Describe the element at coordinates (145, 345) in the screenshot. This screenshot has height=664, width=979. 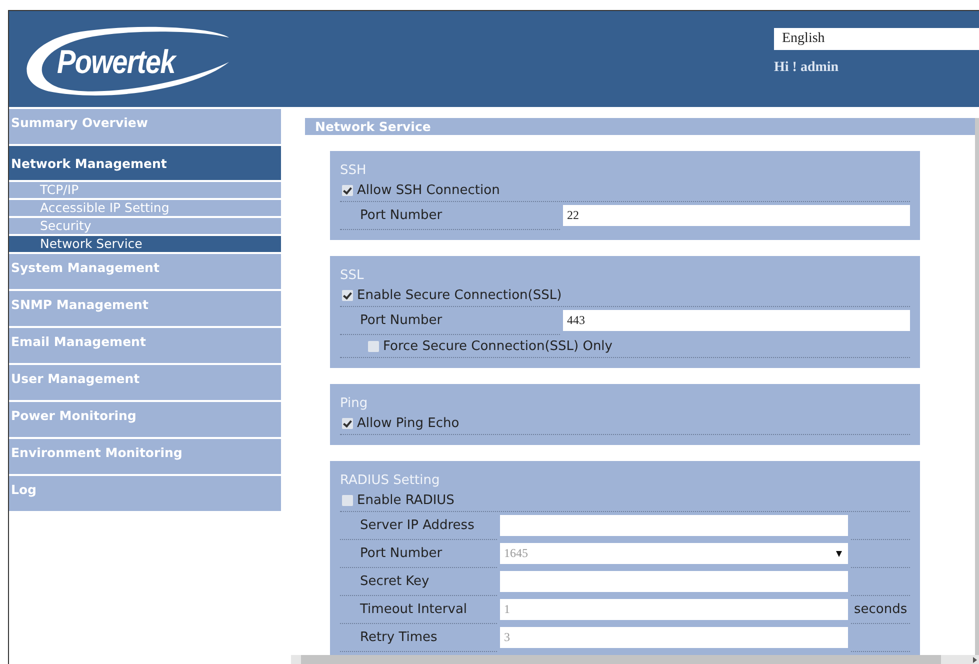
I see `sidebar-item: Email Management` at that location.